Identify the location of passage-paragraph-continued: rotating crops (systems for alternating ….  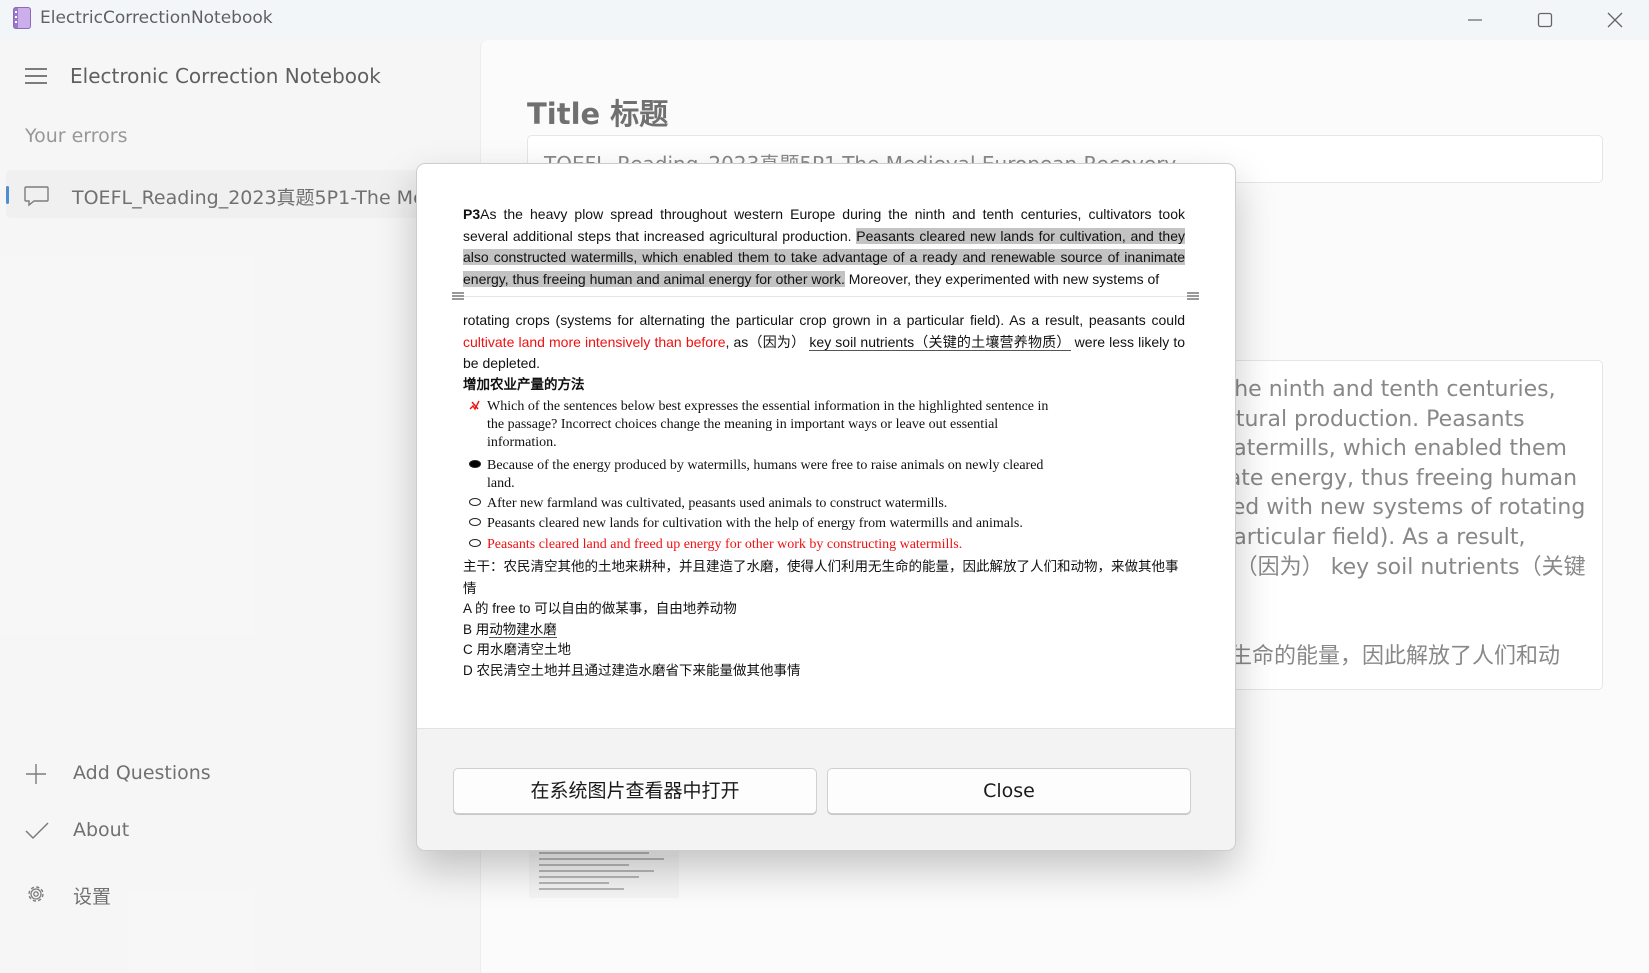
(824, 342).